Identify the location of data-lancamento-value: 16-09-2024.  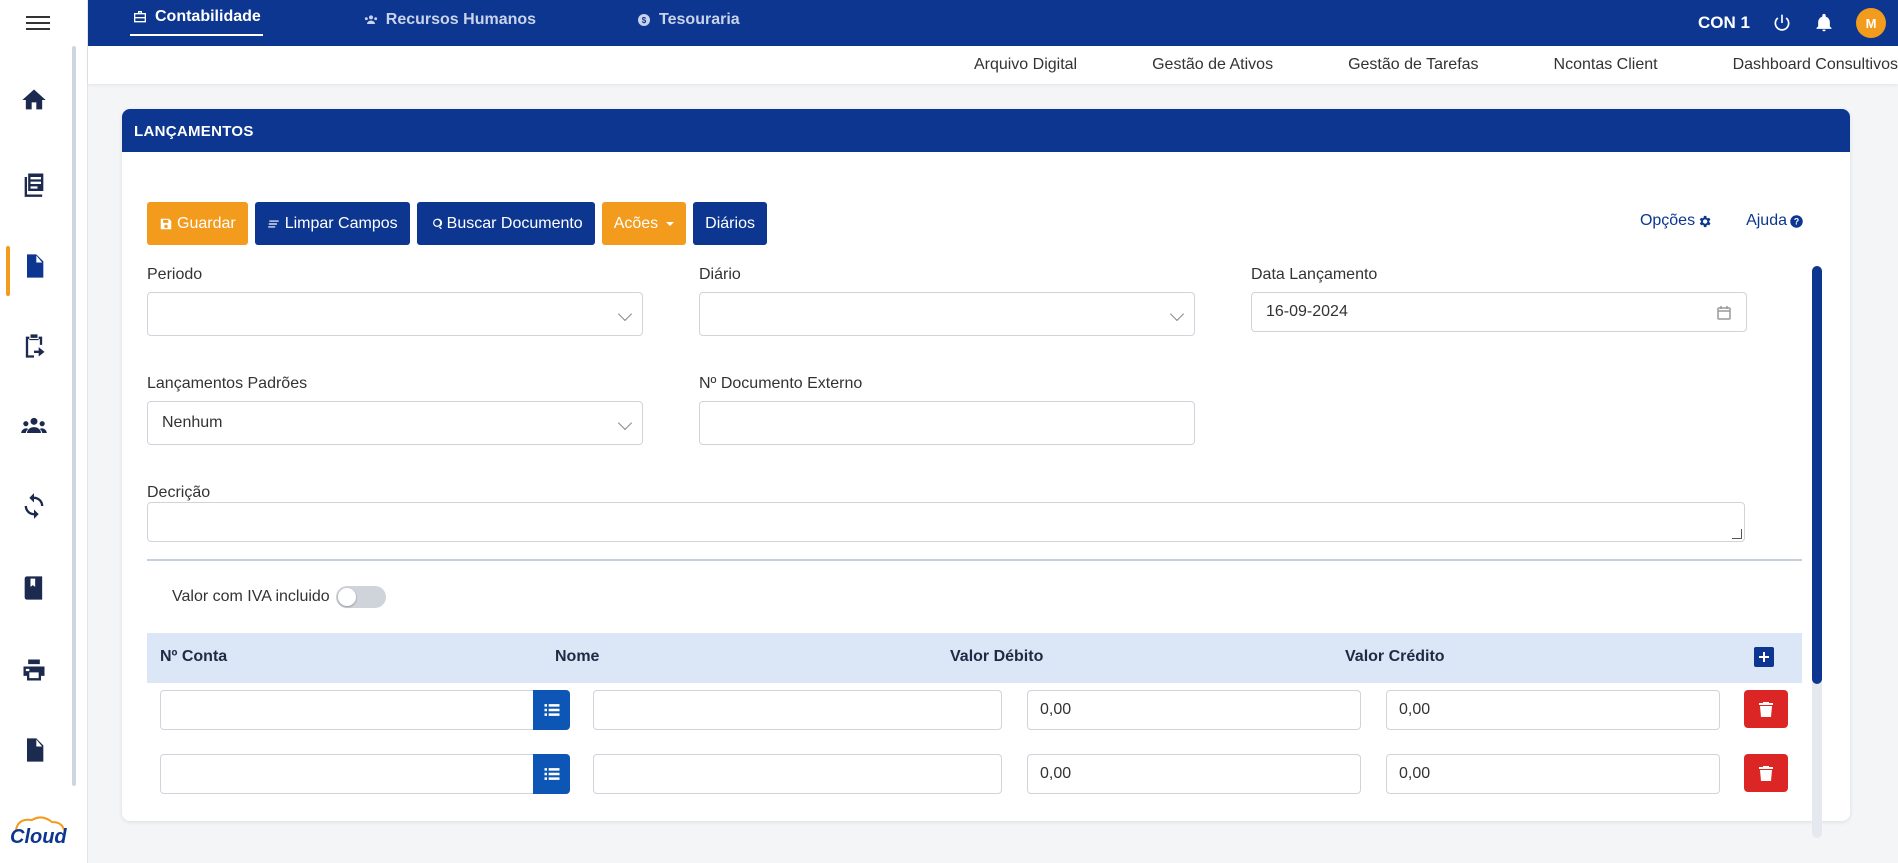
(1307, 311).